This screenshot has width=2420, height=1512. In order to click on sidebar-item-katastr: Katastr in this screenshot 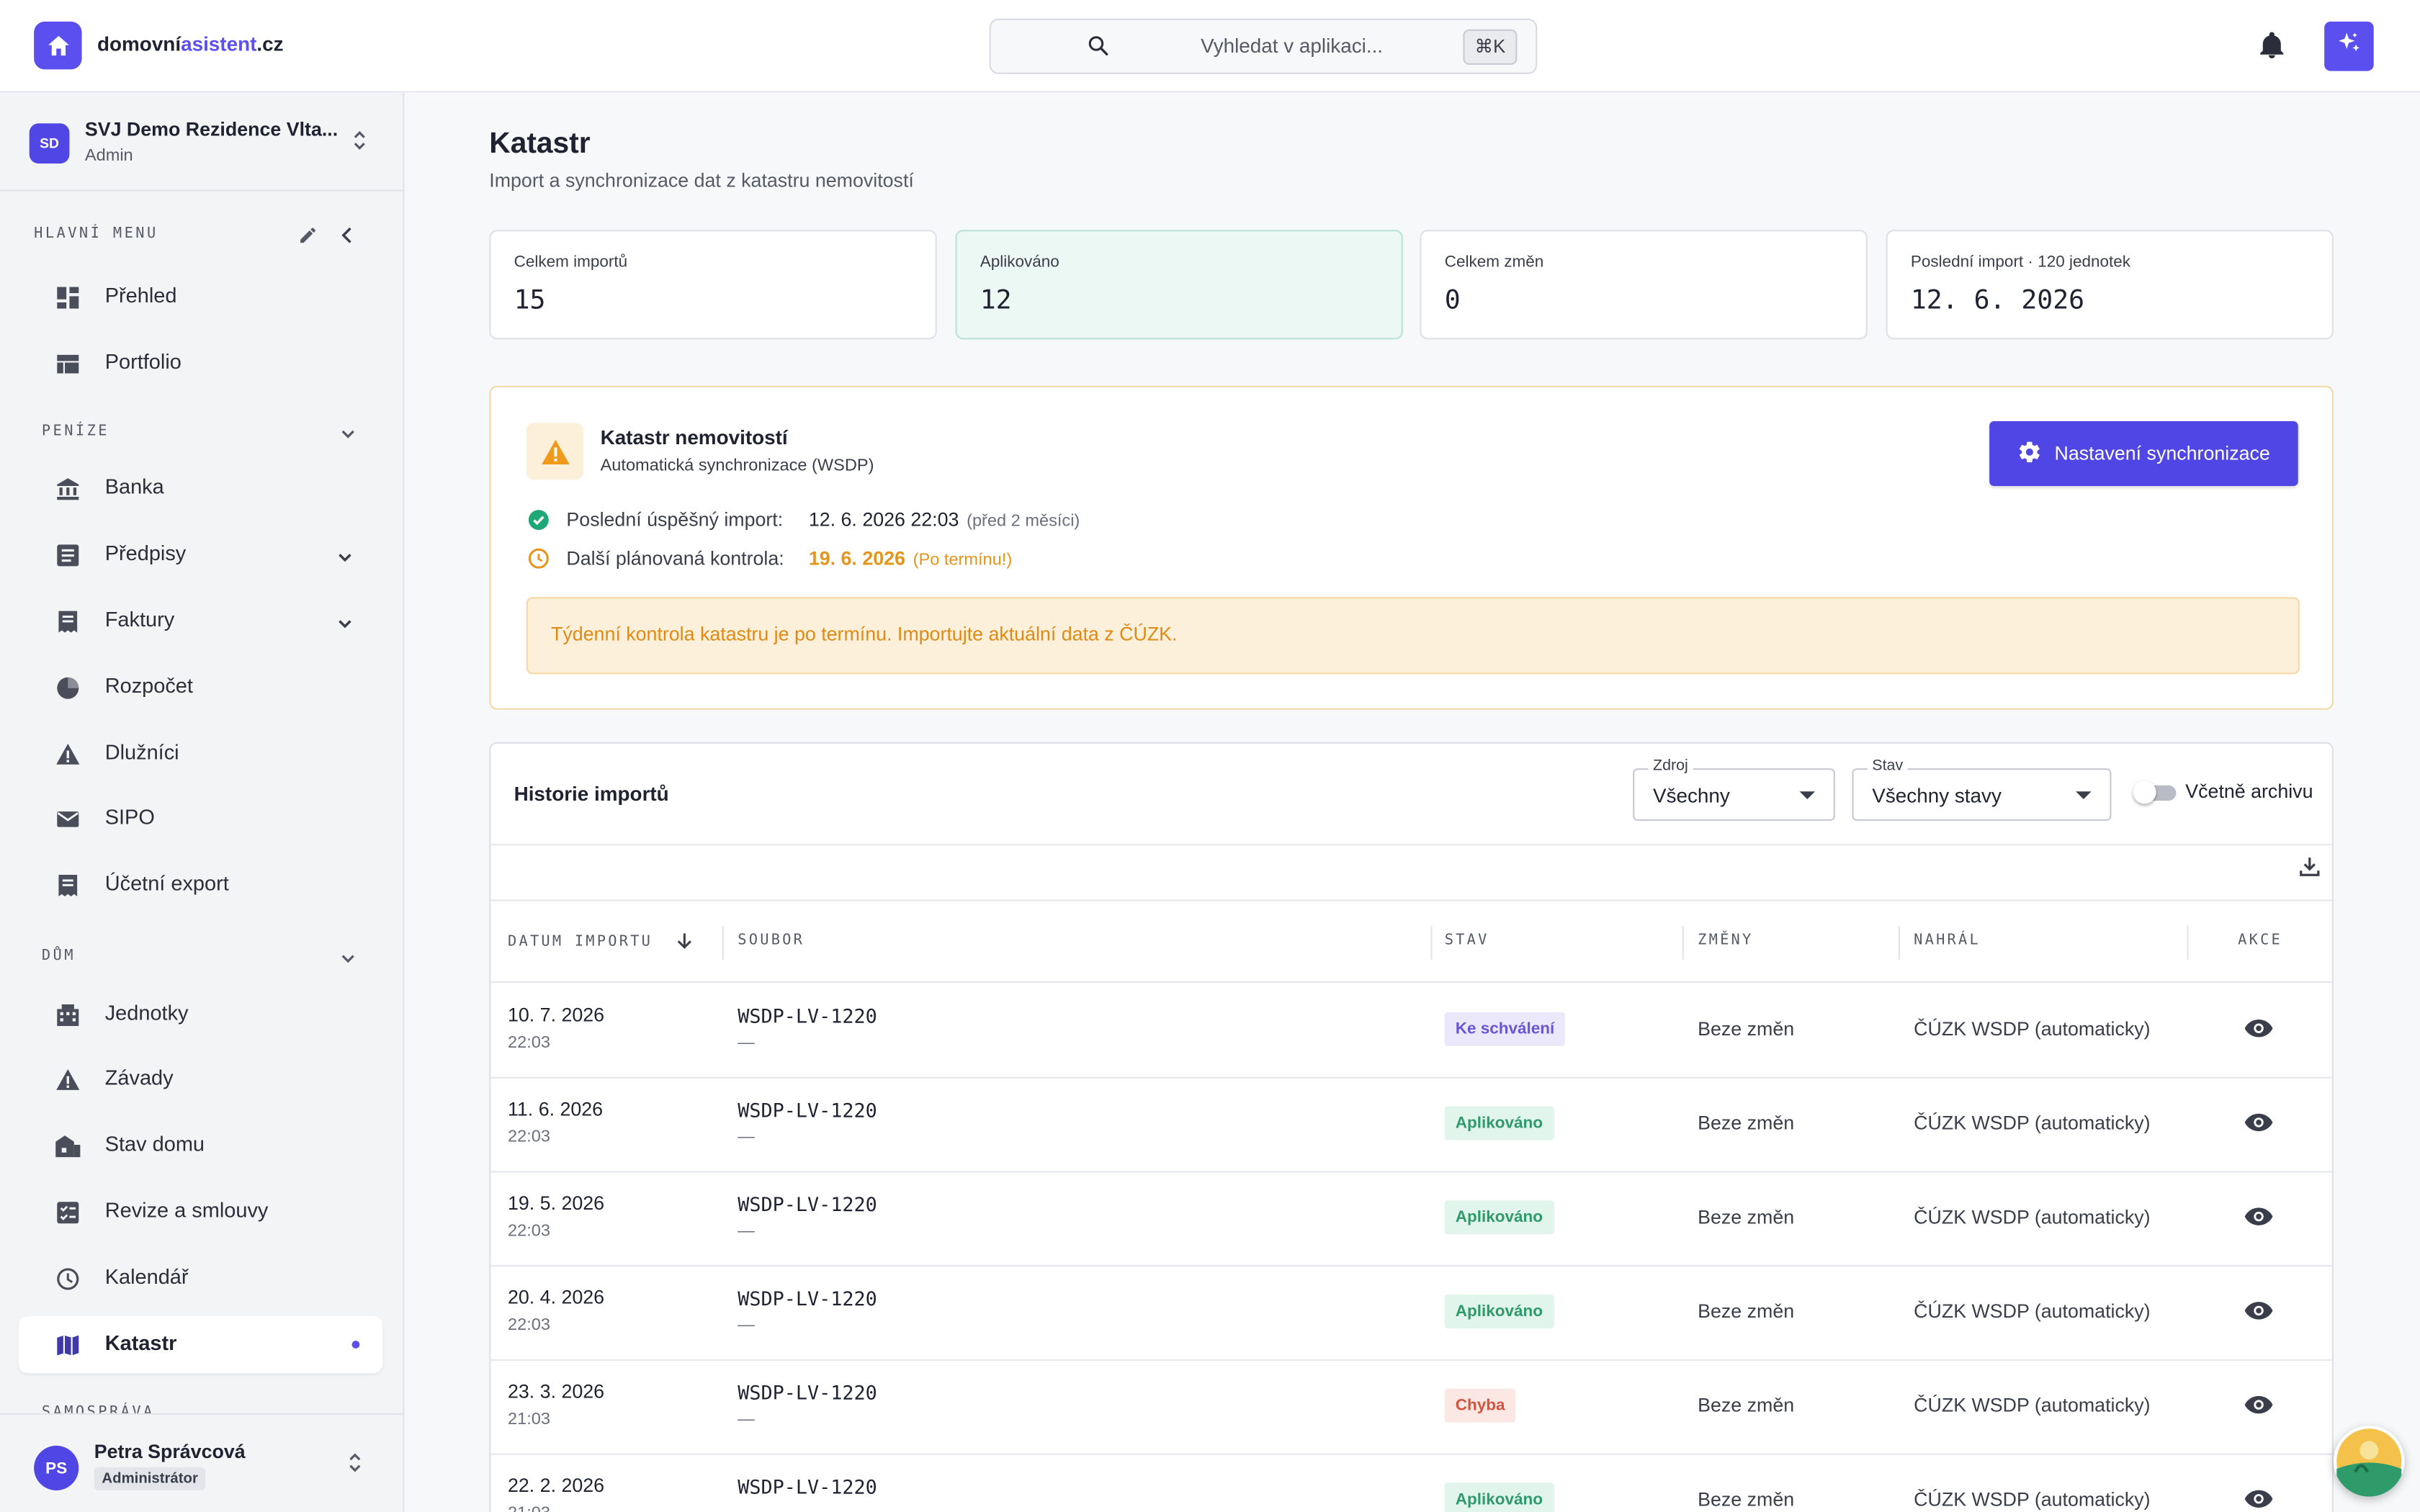, I will do `click(200, 1344)`.